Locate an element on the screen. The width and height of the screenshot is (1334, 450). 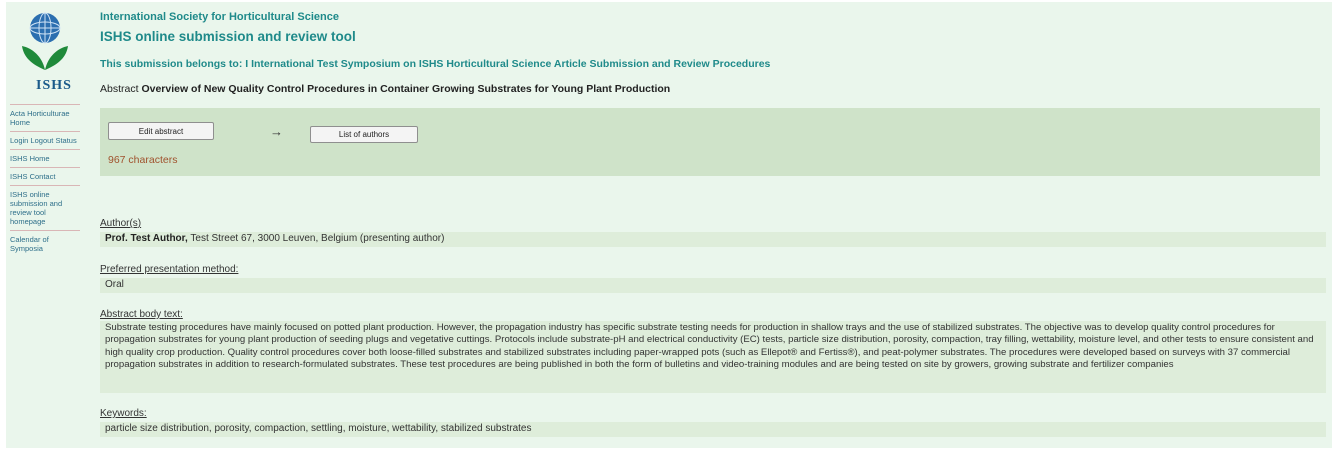
edit-abstract-button: Edit abstract is located at coordinates (161, 131).